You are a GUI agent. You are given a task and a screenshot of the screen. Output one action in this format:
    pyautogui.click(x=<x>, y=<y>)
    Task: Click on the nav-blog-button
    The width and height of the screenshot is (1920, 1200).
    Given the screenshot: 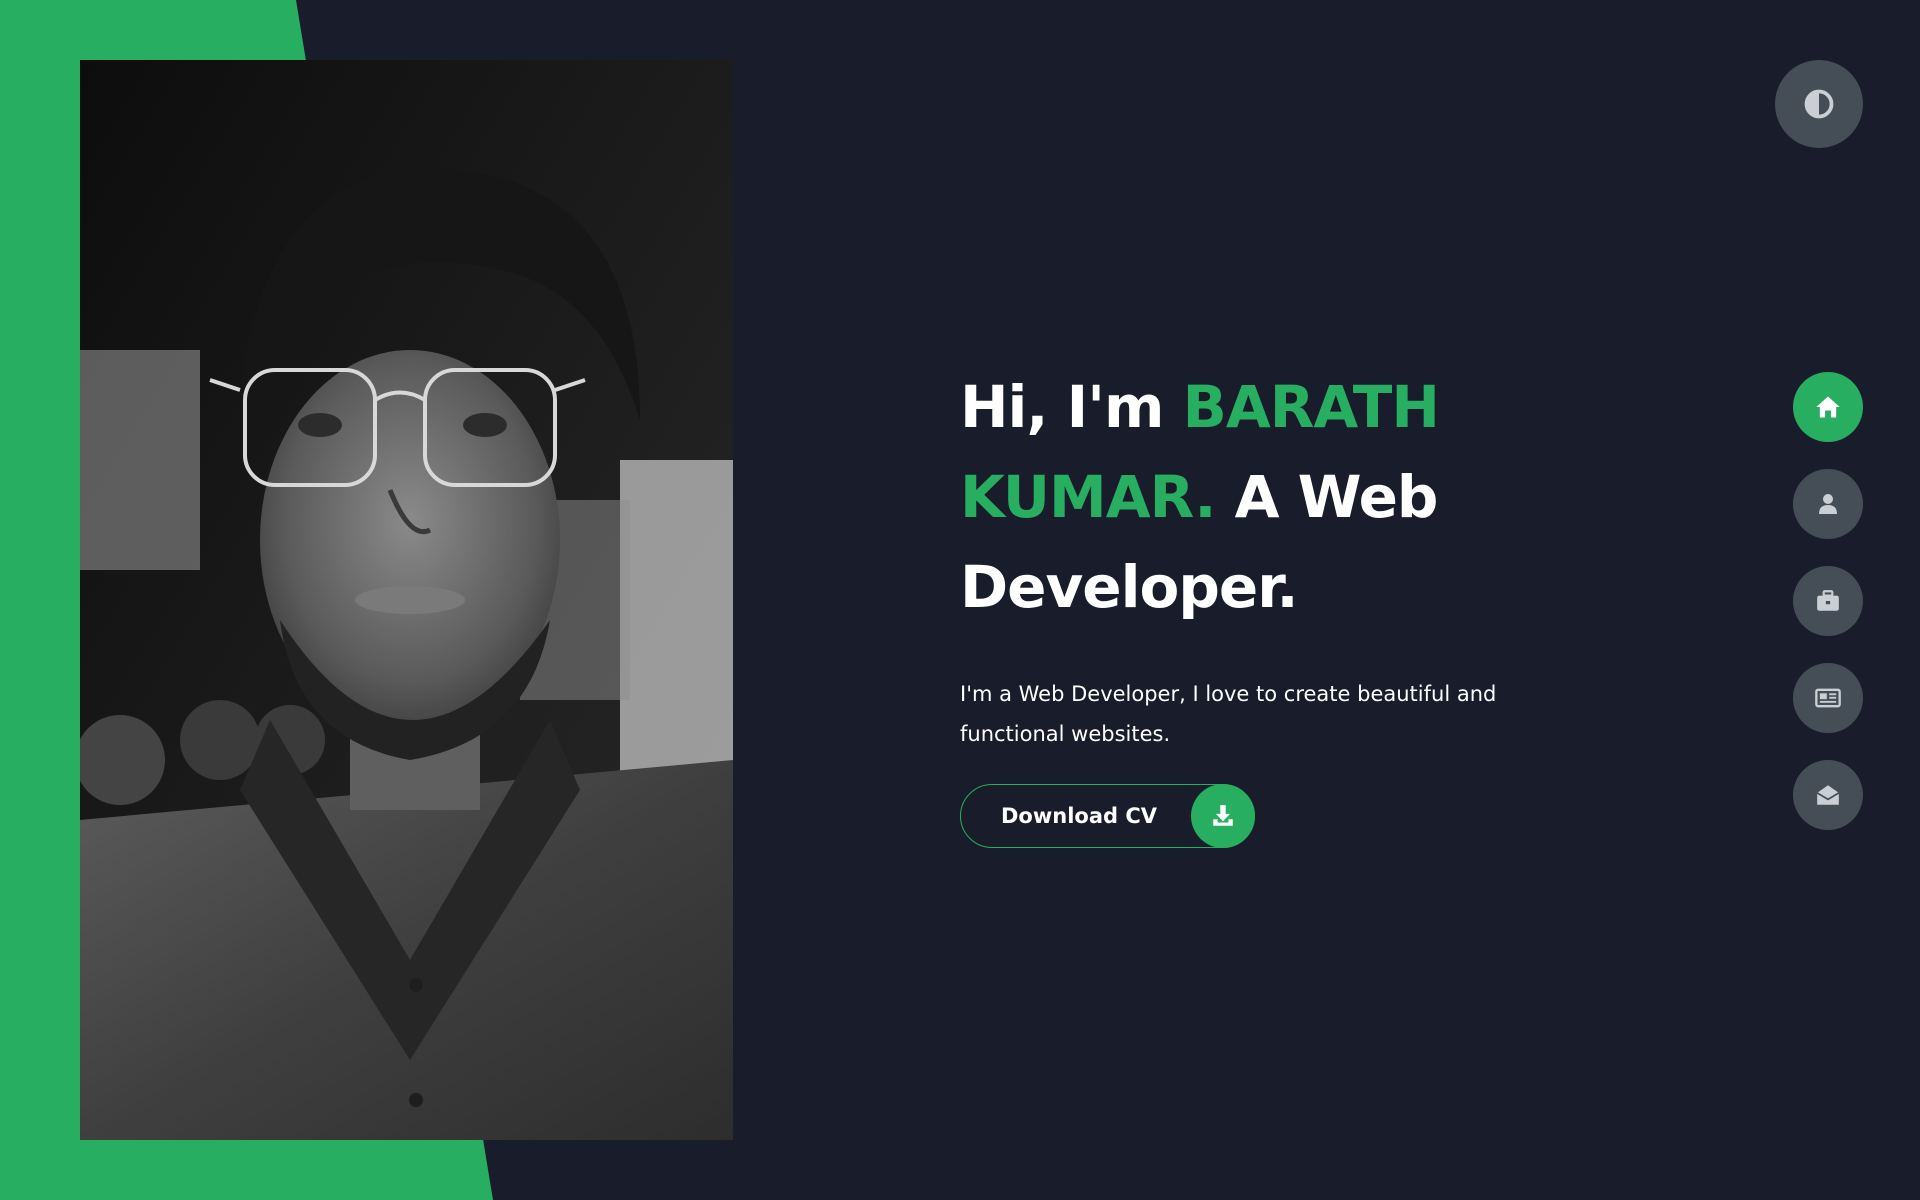 What is the action you would take?
    pyautogui.click(x=1828, y=698)
    